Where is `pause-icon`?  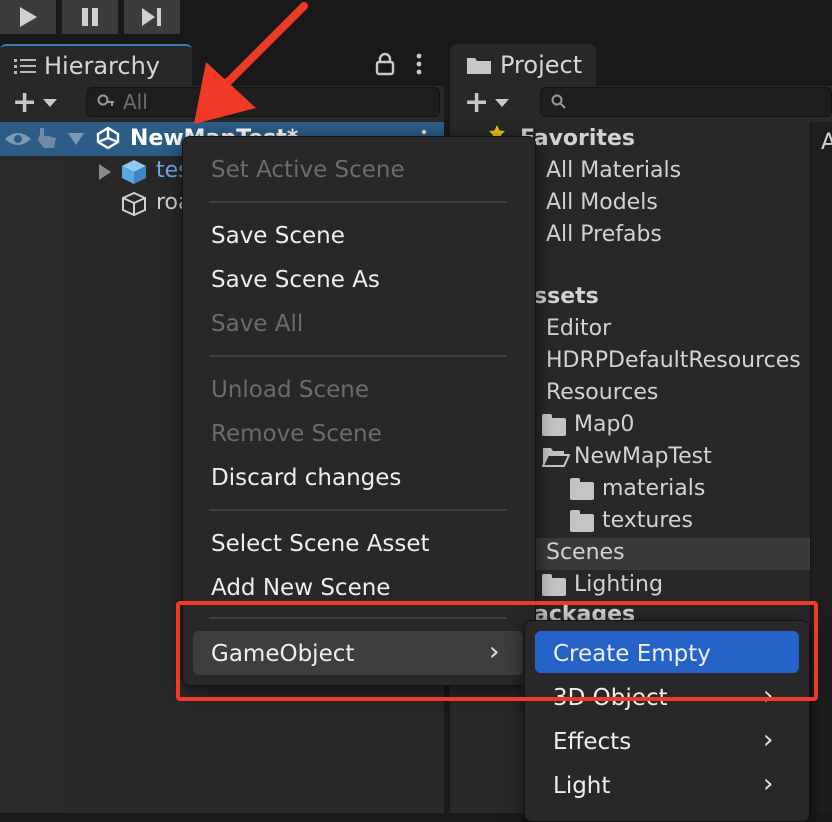
pause-icon is located at coordinates (90, 17).